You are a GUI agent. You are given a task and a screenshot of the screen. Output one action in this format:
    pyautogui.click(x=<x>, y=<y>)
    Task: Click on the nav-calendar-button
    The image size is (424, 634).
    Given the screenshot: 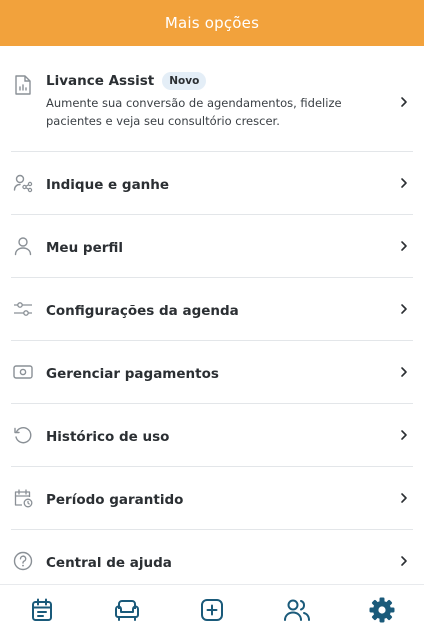 What is the action you would take?
    pyautogui.click(x=42, y=609)
    